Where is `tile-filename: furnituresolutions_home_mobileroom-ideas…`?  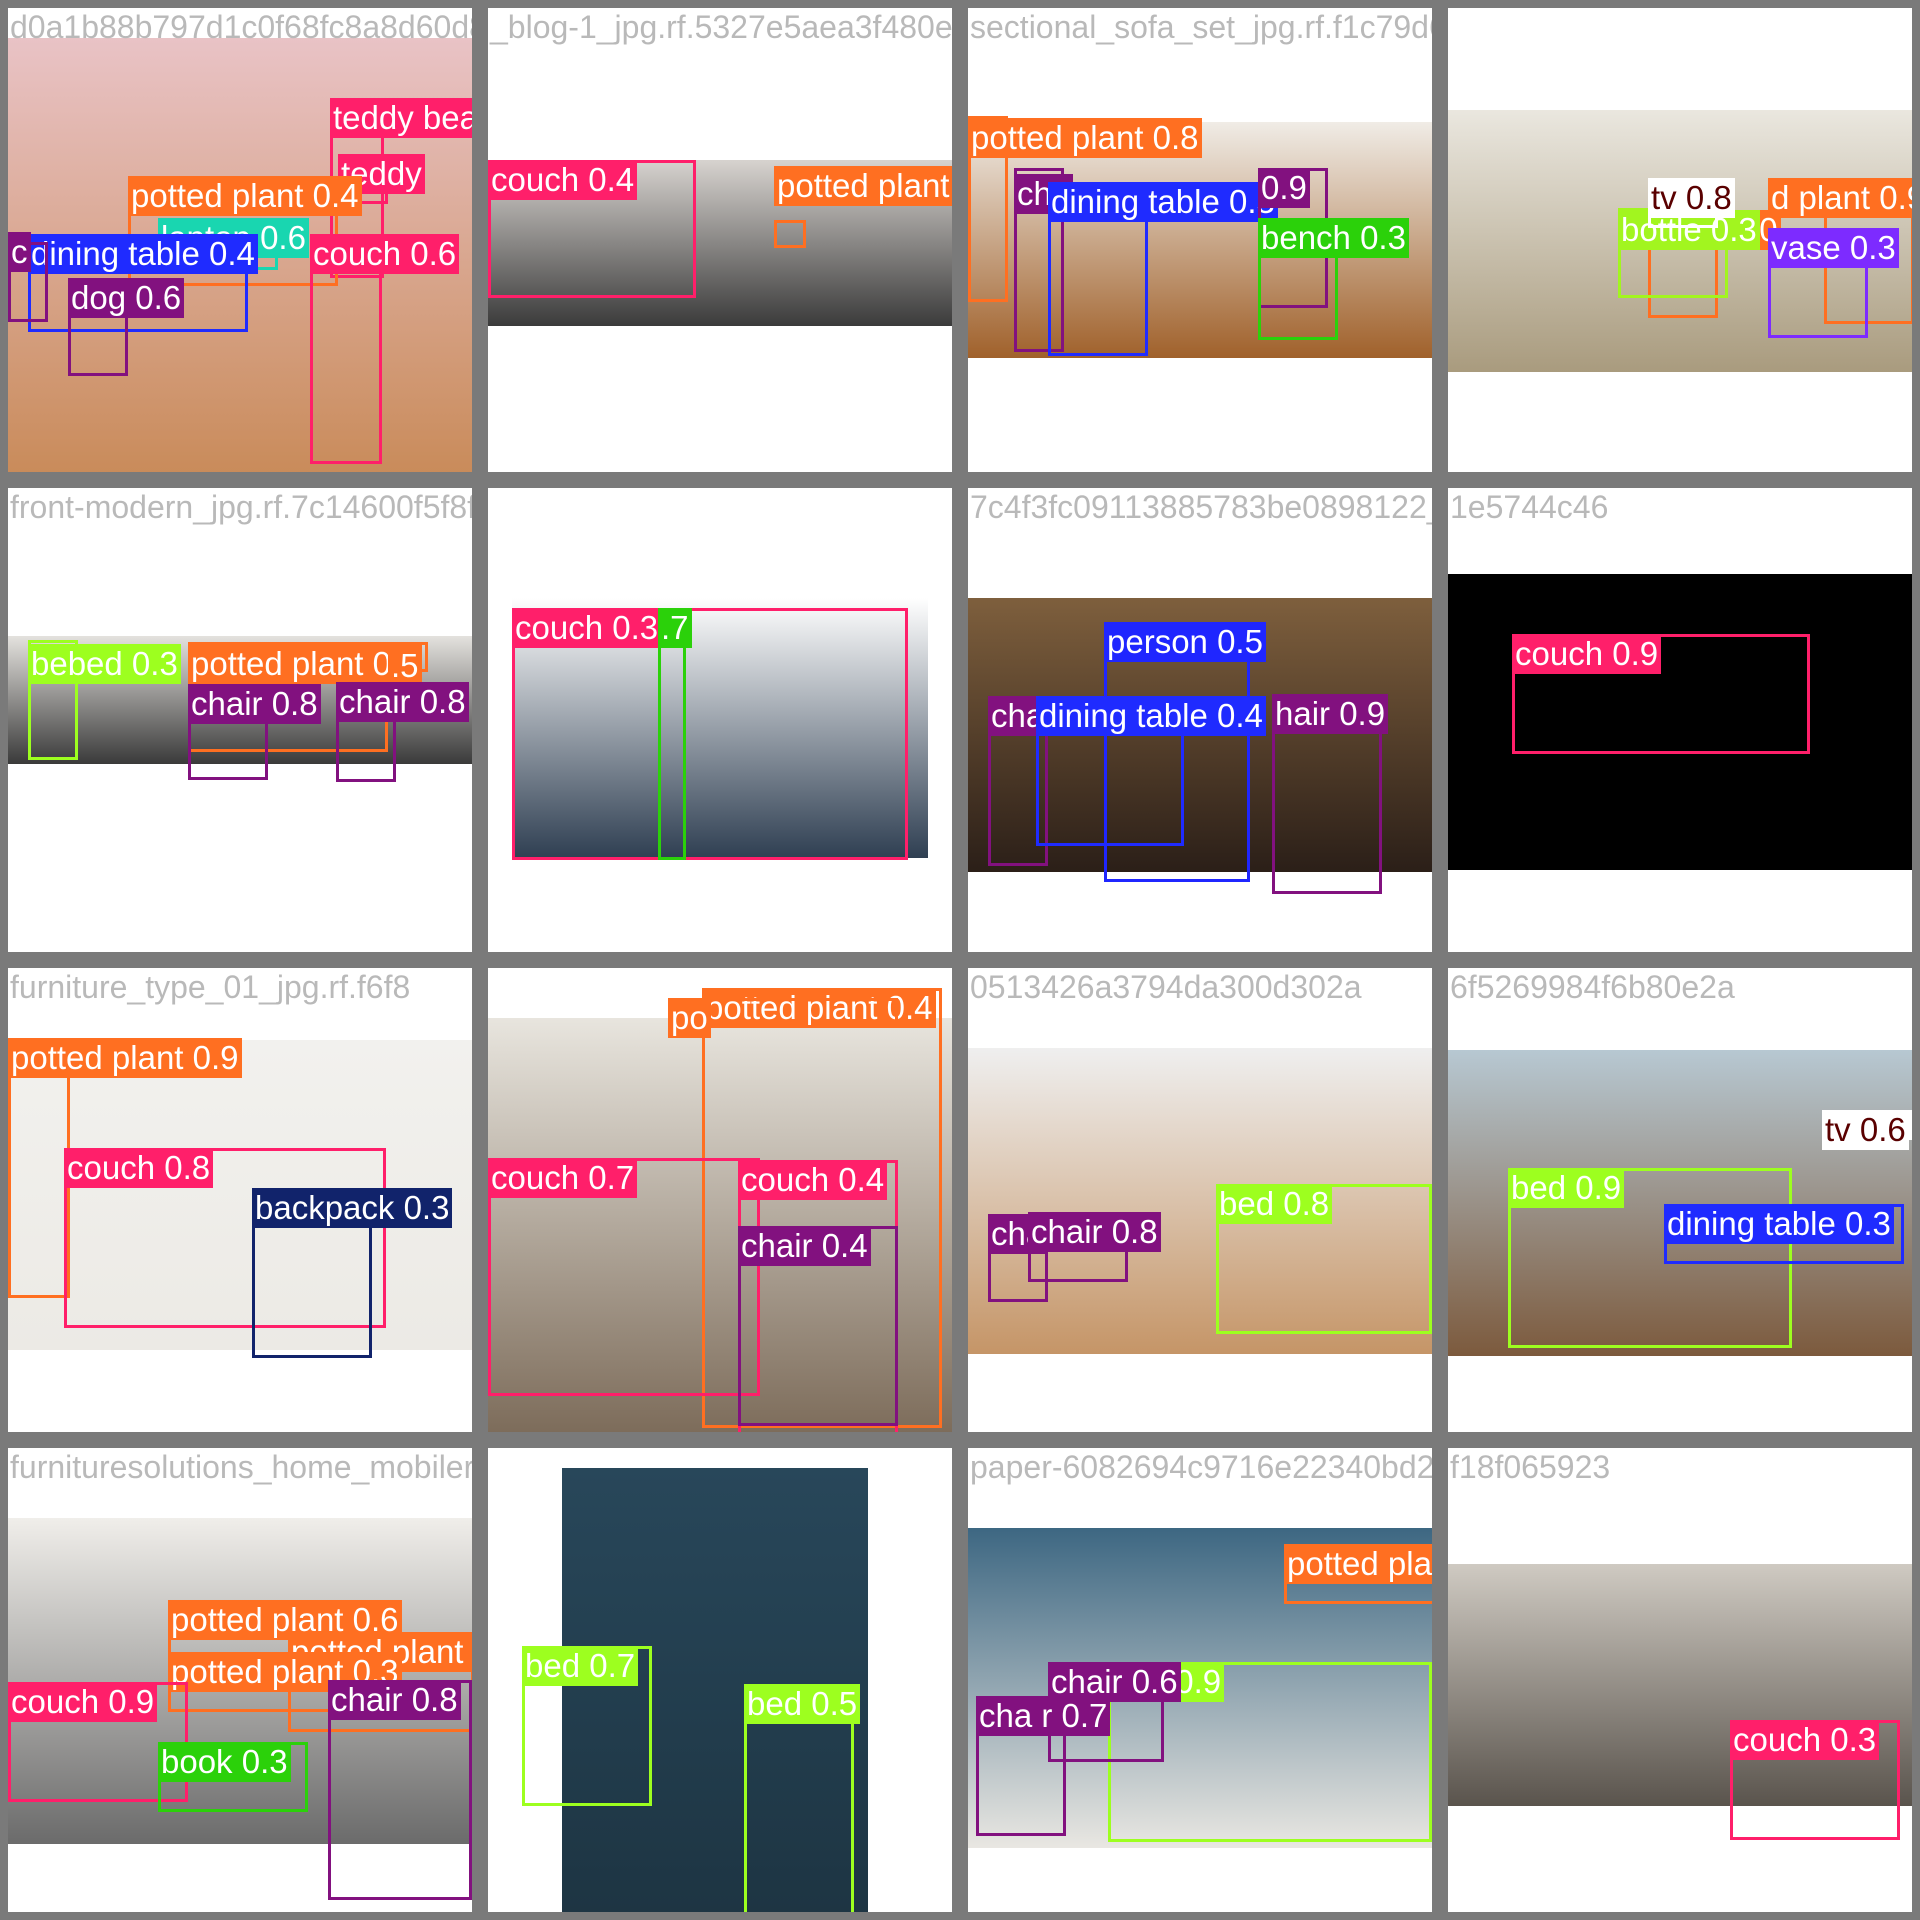
tile-filename: furnituresolutions_home_mobileroom-ideas… is located at coordinates (242, 1467).